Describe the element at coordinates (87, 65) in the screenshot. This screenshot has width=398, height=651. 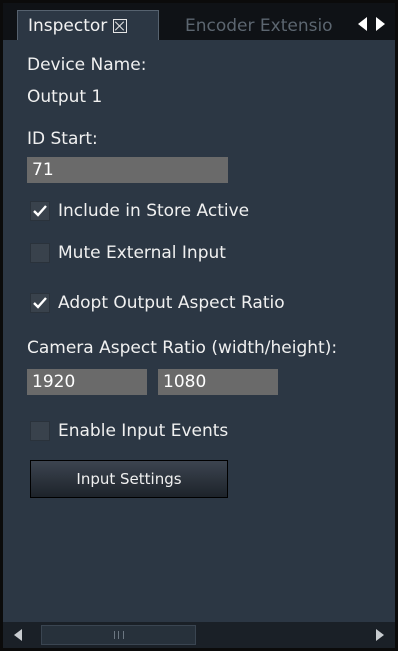
I see `device-name-label: Device Name:` at that location.